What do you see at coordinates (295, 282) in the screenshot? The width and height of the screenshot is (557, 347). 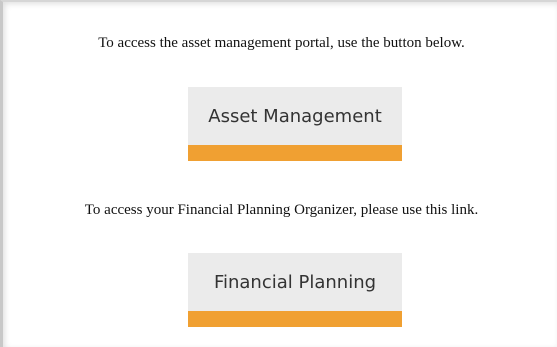 I see `financial-planning-button-label: Financial Planning` at bounding box center [295, 282].